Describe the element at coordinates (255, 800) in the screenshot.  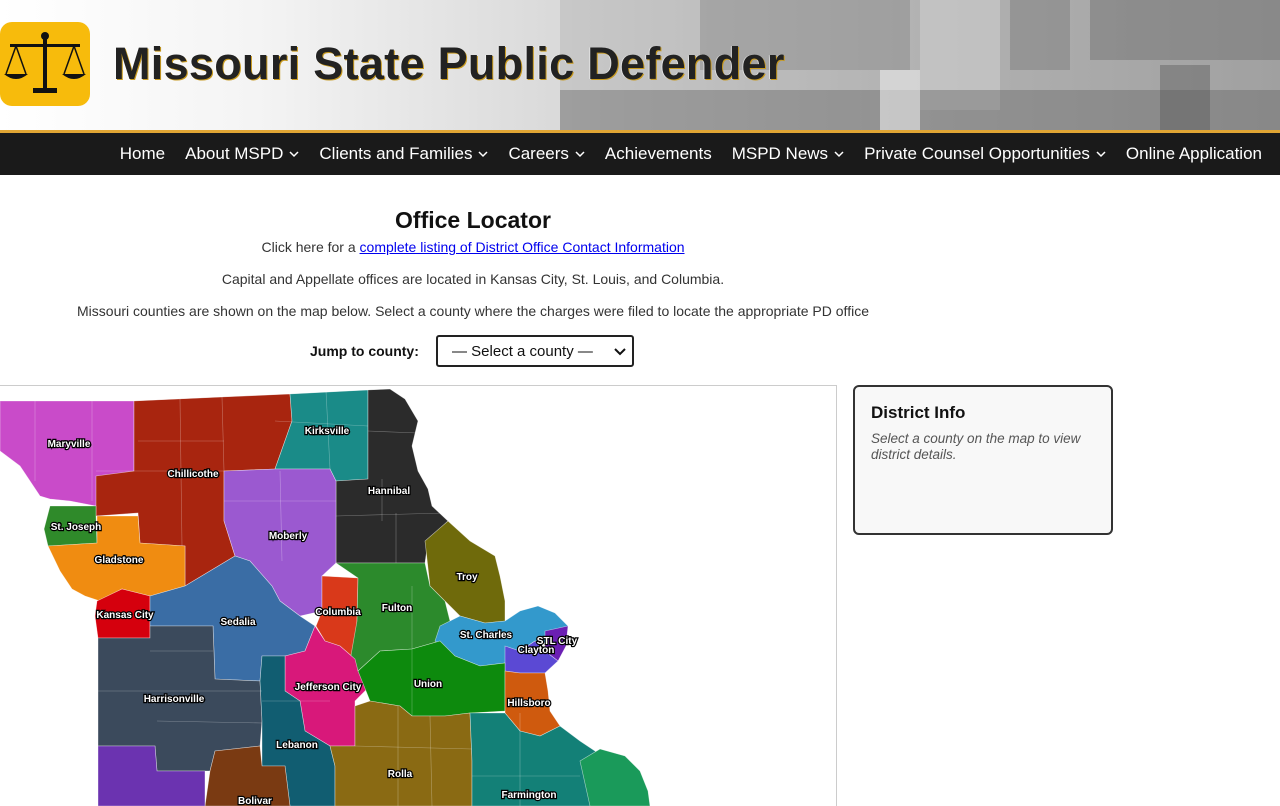
I see `office-label-bolivar: Bolivar` at that location.